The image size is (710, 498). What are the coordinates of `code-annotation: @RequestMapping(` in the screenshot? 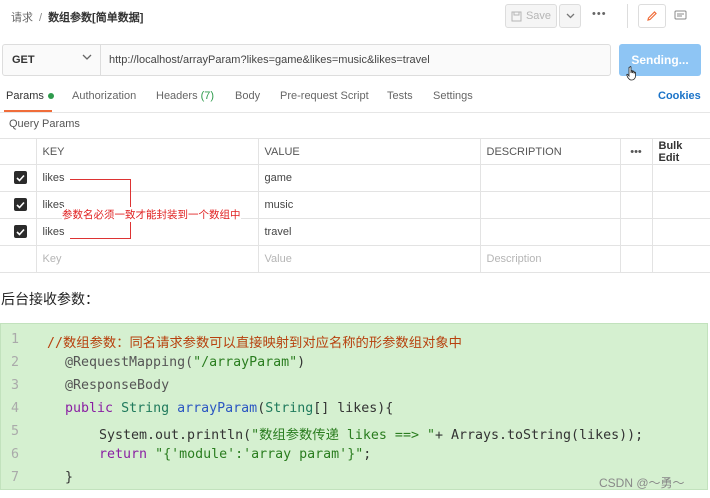 It's located at (129, 362).